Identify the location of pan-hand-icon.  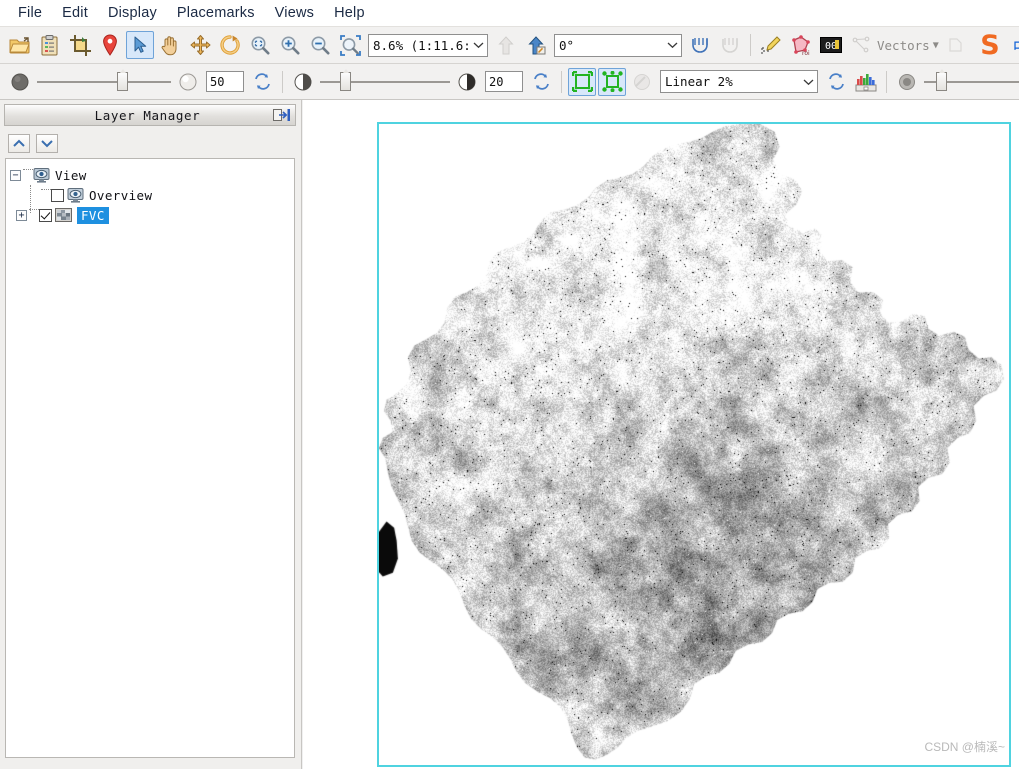
(170, 45).